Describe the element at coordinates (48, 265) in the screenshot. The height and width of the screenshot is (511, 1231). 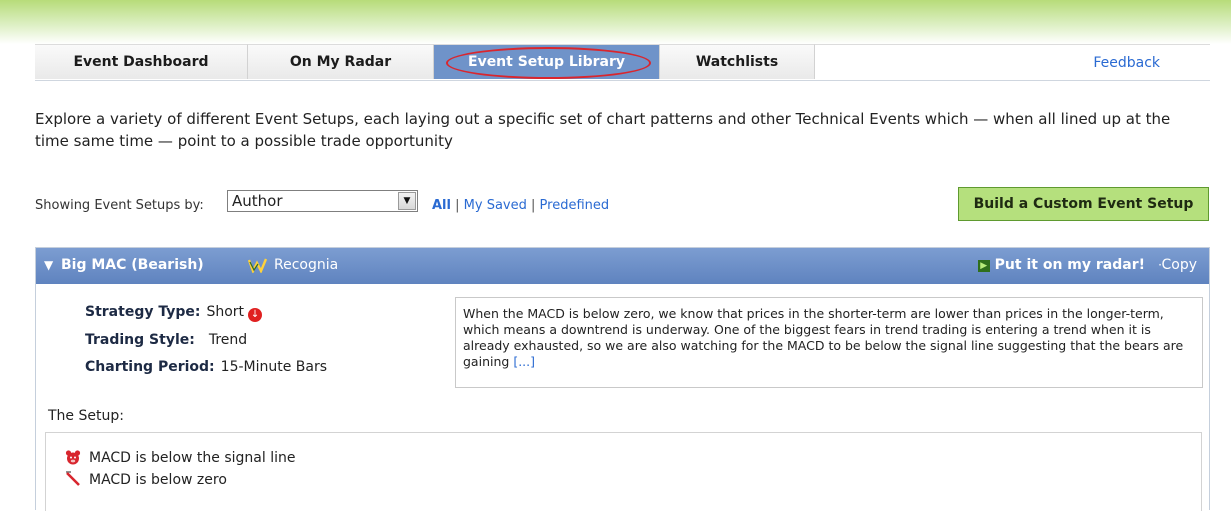
I see `collapse-triangle-icon: ▼` at that location.